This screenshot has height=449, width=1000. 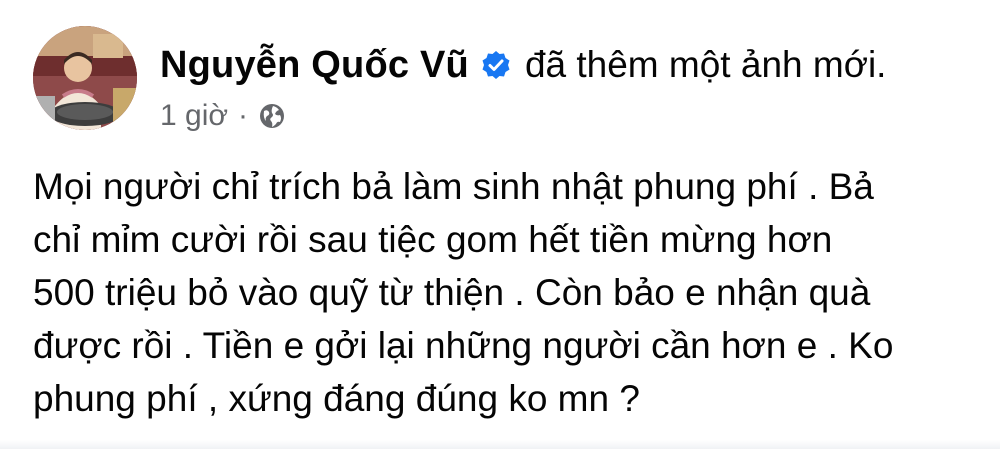 What do you see at coordinates (496, 65) in the screenshot?
I see `verified-badge-icon` at bounding box center [496, 65].